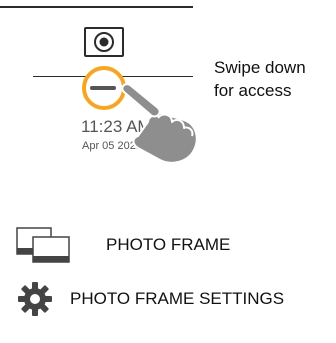 The height and width of the screenshot is (343, 336). I want to click on pull-down-handle, so click(103, 88).